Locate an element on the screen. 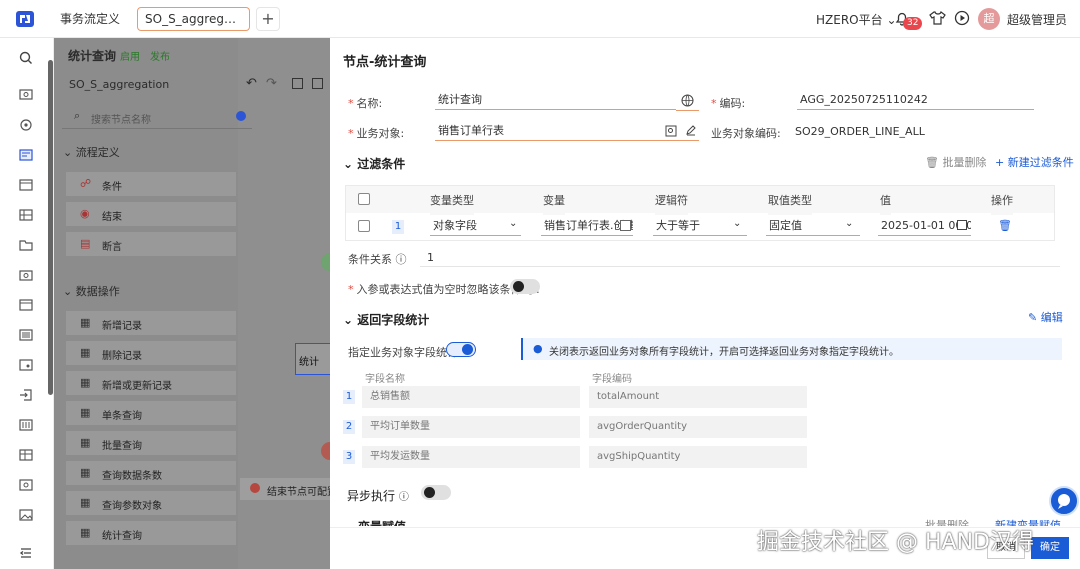  node-item-insert: ▦ 新增记录 is located at coordinates (151, 323).